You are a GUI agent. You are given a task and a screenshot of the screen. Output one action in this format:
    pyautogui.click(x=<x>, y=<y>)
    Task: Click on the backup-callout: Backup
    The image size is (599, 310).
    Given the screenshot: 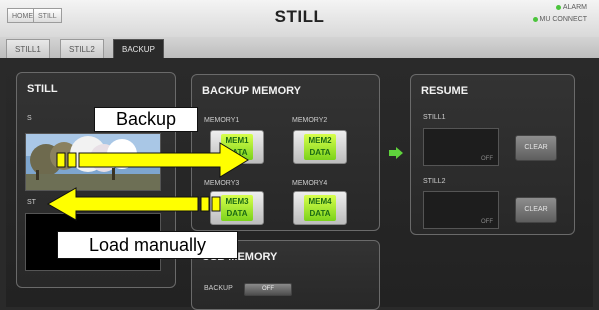 What is the action you would take?
    pyautogui.click(x=146, y=119)
    